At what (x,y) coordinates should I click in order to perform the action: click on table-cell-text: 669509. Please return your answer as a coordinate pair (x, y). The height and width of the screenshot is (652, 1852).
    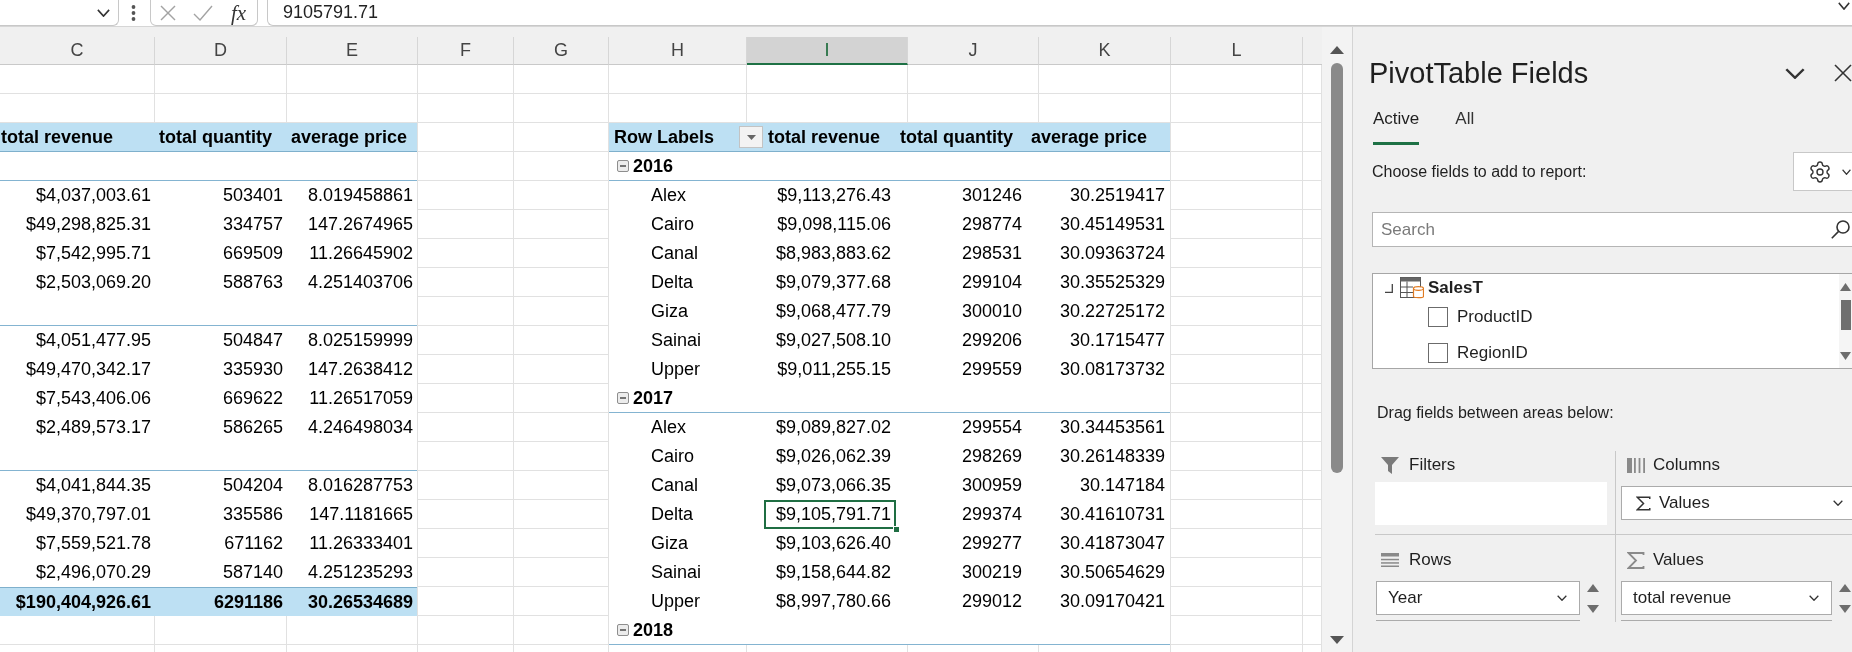
    Looking at the image, I should click on (252, 253).